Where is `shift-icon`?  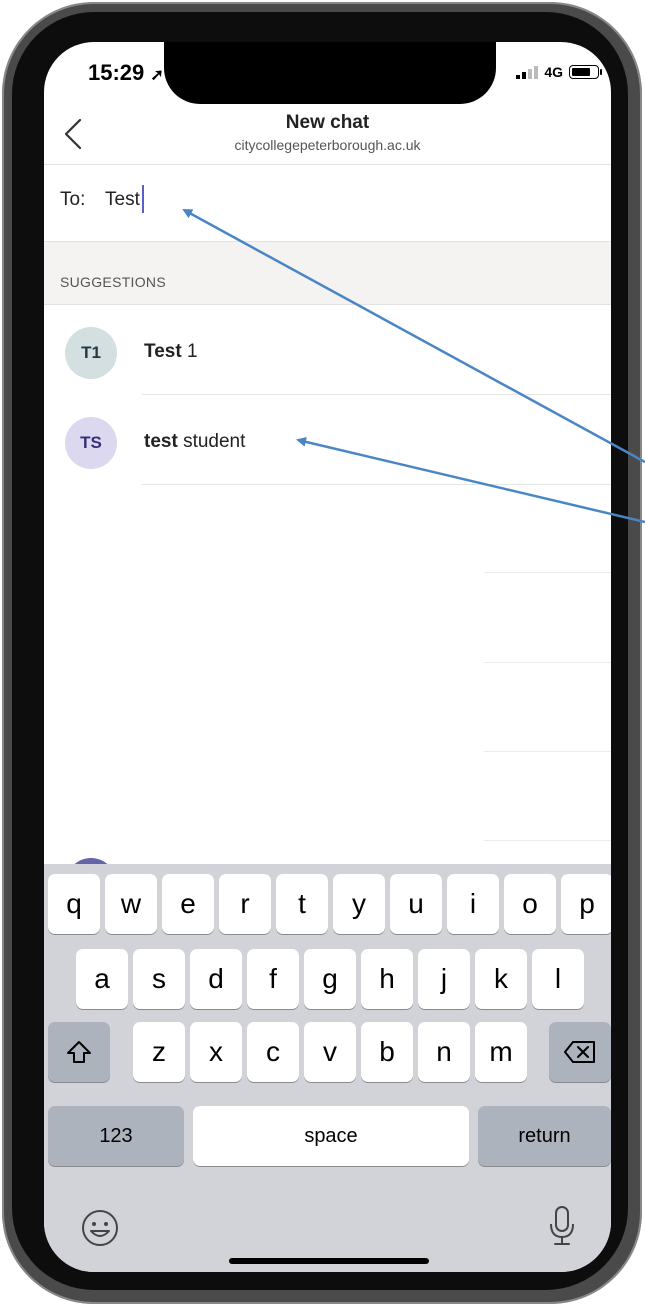
shift-icon is located at coordinates (79, 1052).